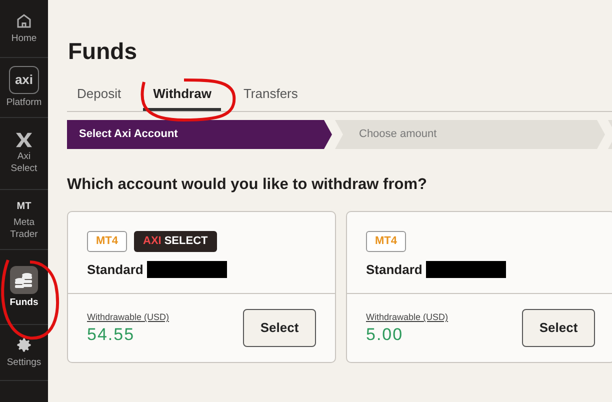 The width and height of the screenshot is (612, 402). What do you see at coordinates (111, 334) in the screenshot?
I see `balance-amount: 54.55` at bounding box center [111, 334].